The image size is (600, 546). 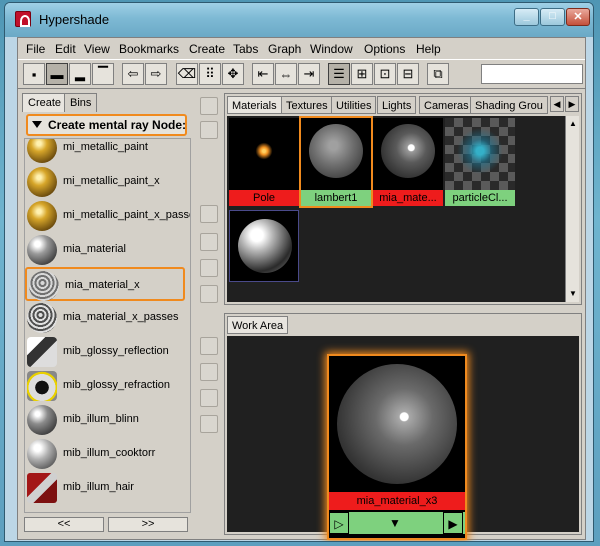 I want to click on node-label: mia_material_x_passes, so click(x=121, y=317).